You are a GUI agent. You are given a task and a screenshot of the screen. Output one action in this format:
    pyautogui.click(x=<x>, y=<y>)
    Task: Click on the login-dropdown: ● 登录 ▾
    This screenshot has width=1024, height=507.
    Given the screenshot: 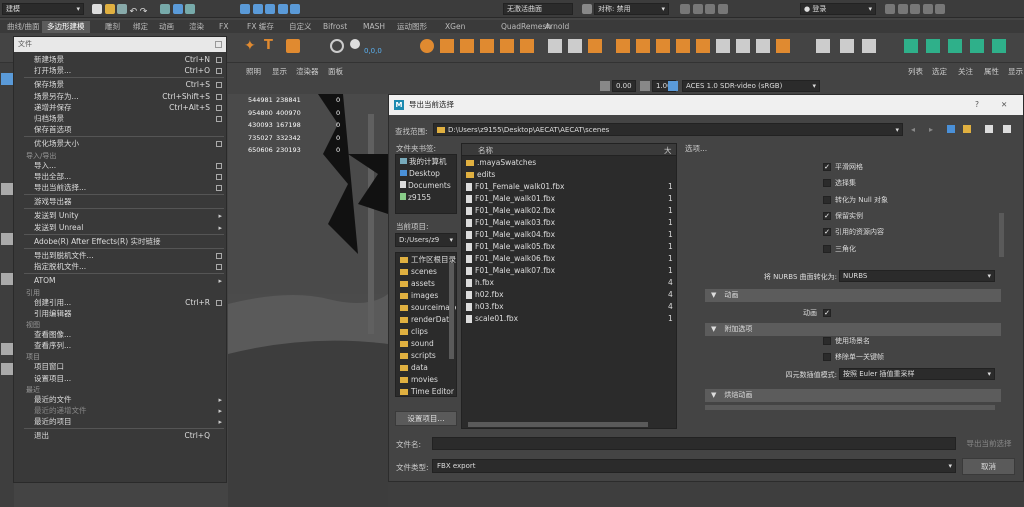 What is the action you would take?
    pyautogui.click(x=838, y=9)
    